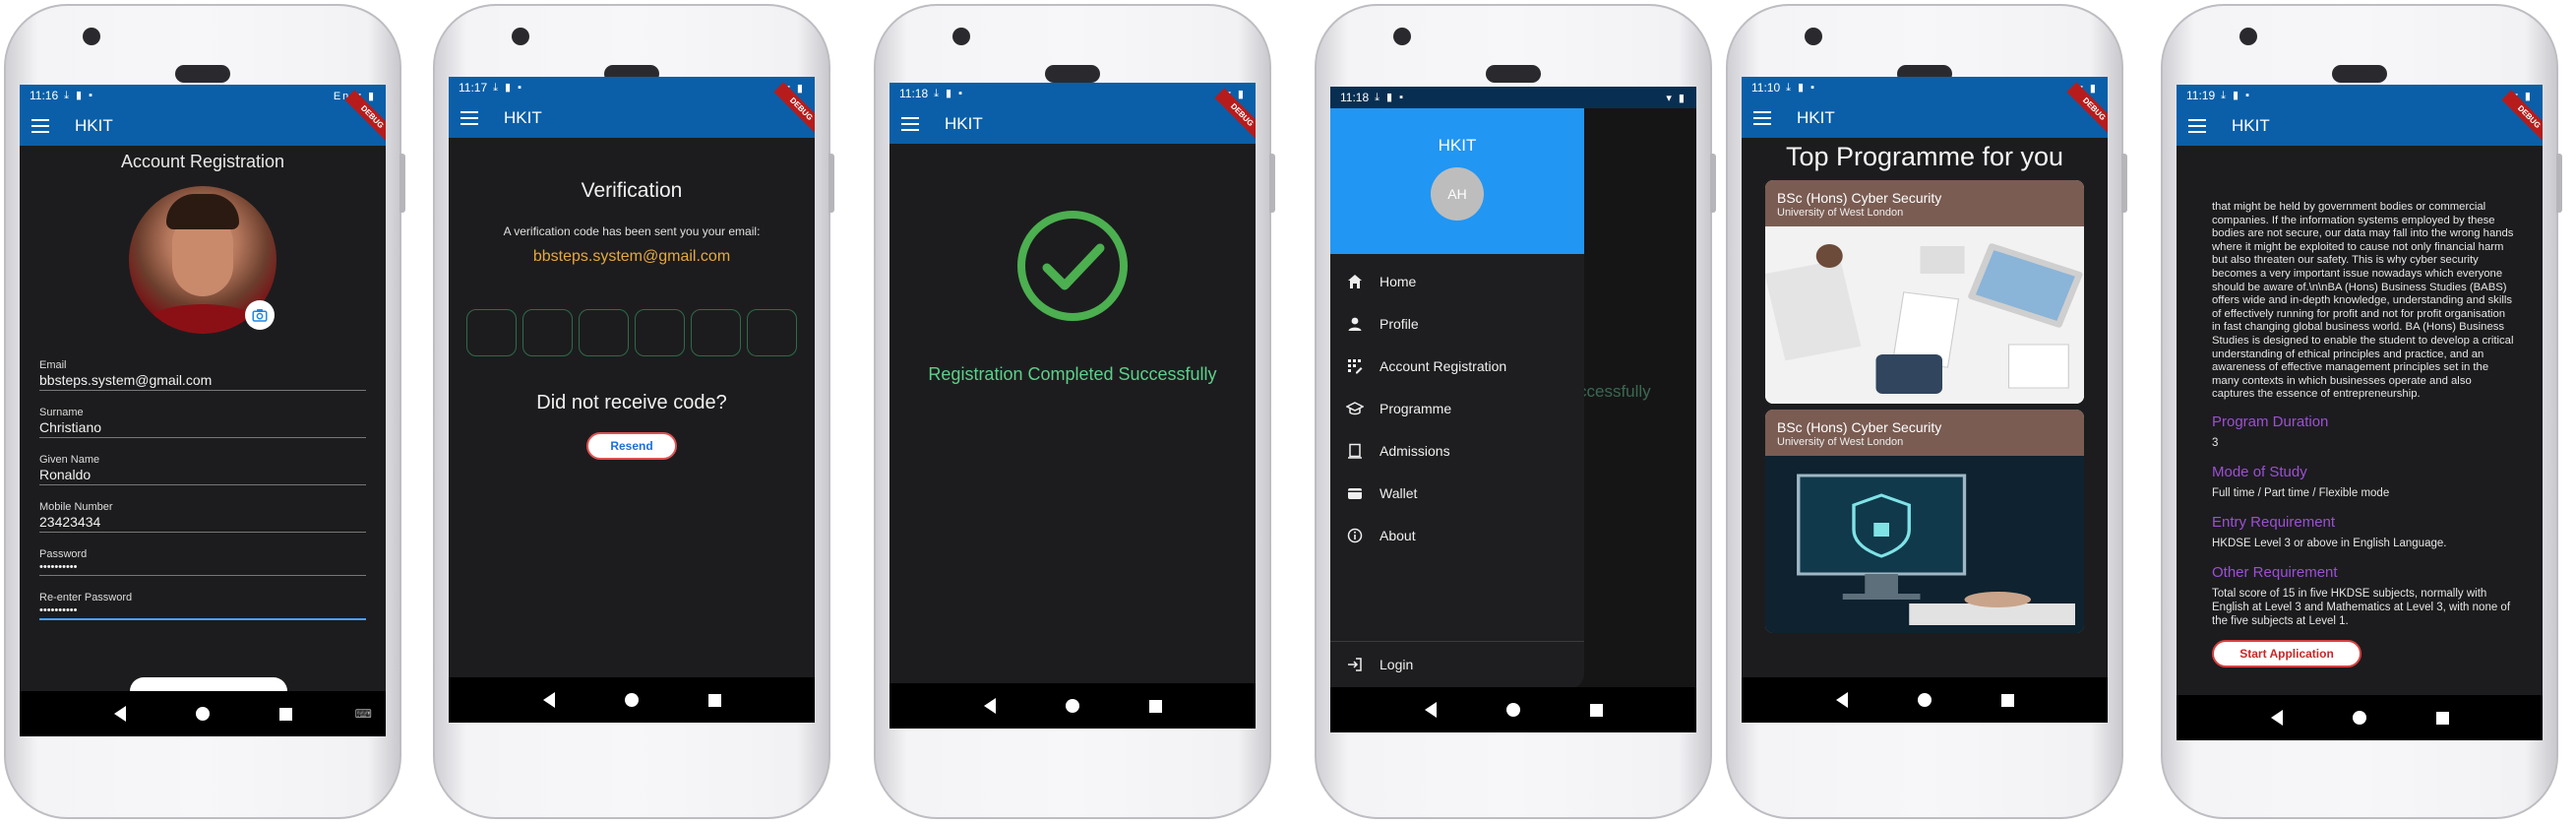 This screenshot has height=825, width=2576. I want to click on drawer-item-home: Home, so click(1457, 281).